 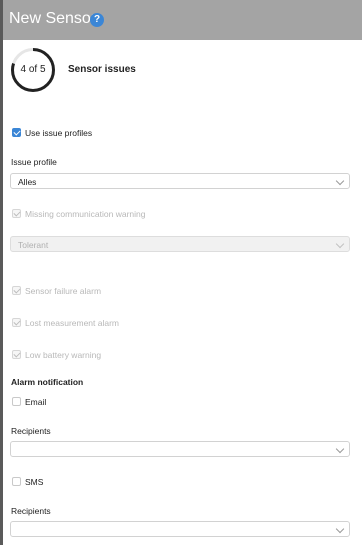 I want to click on tolerance-value: Tolerant, so click(x=33, y=245).